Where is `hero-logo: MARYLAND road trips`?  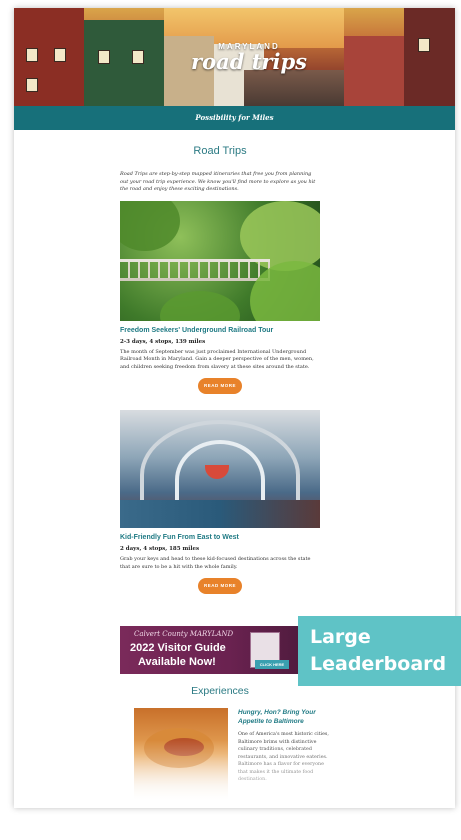 hero-logo: MARYLAND road trips is located at coordinates (249, 57).